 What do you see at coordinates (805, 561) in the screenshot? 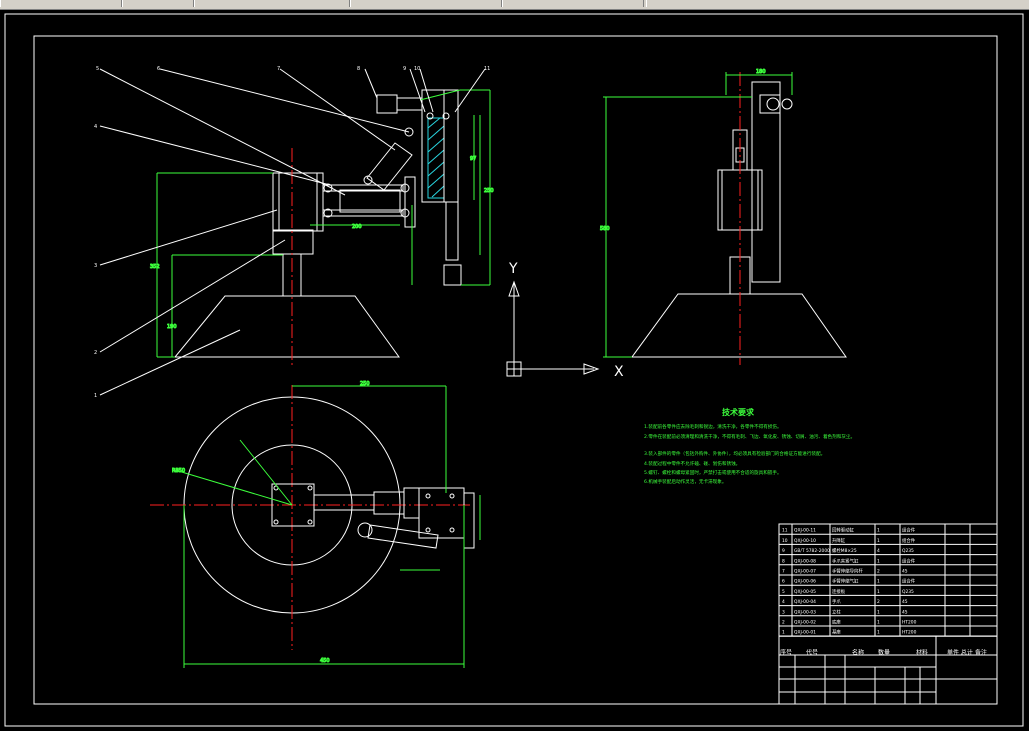
I see `bom-cell-code: QXJ-00-08` at bounding box center [805, 561].